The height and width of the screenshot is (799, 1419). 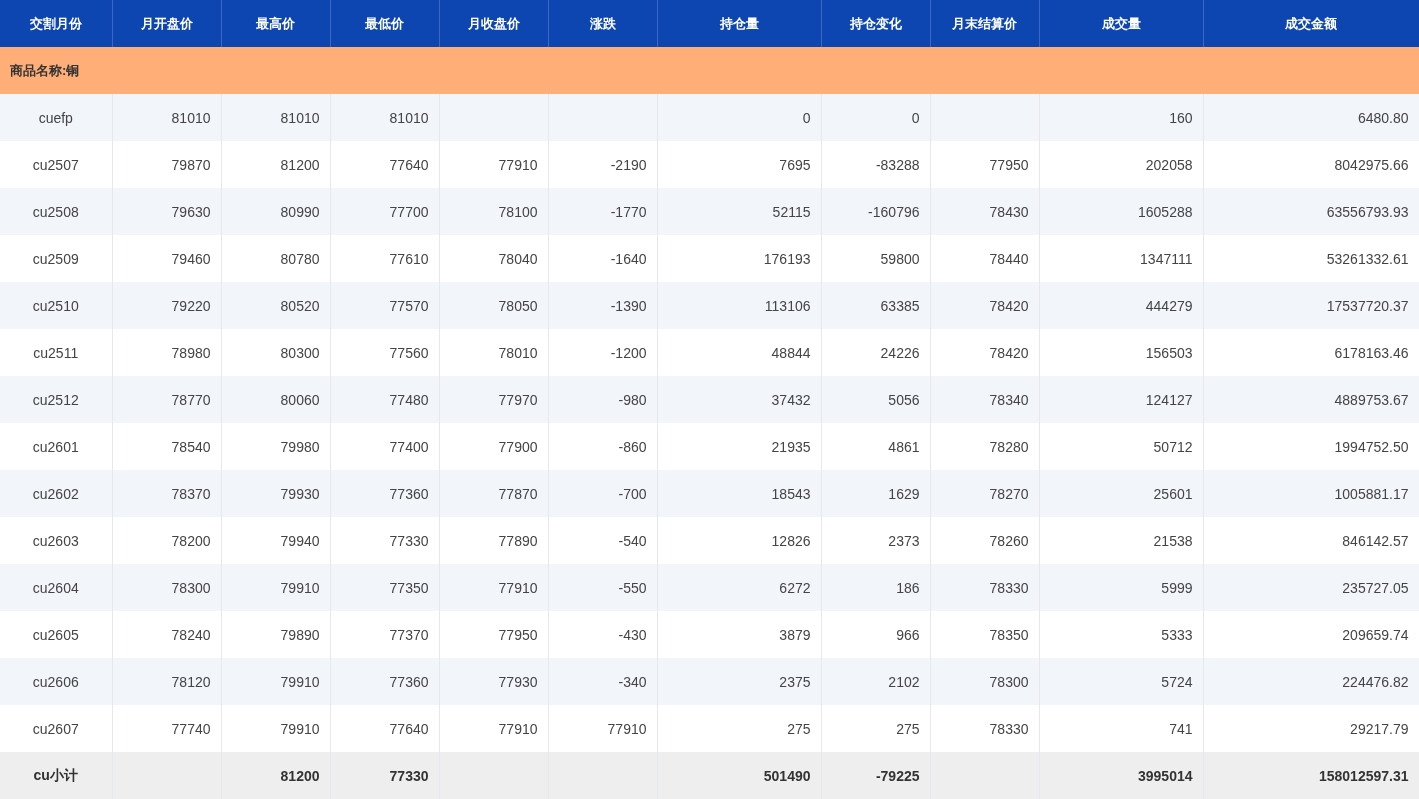 I want to click on table-cell: 77890, so click(x=493, y=540).